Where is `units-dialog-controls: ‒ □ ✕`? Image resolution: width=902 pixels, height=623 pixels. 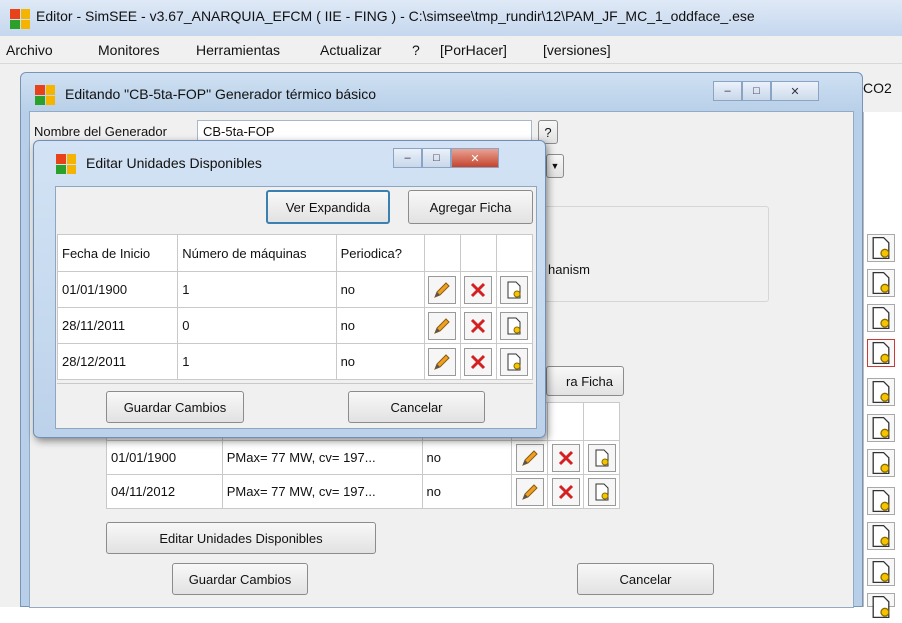
units-dialog-controls: ‒ □ ✕ is located at coordinates (446, 158).